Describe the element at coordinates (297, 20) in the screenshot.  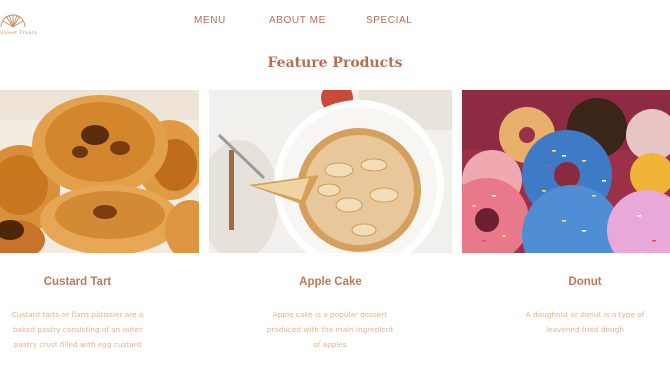
I see `nav-about-me: ABOUT ME` at that location.